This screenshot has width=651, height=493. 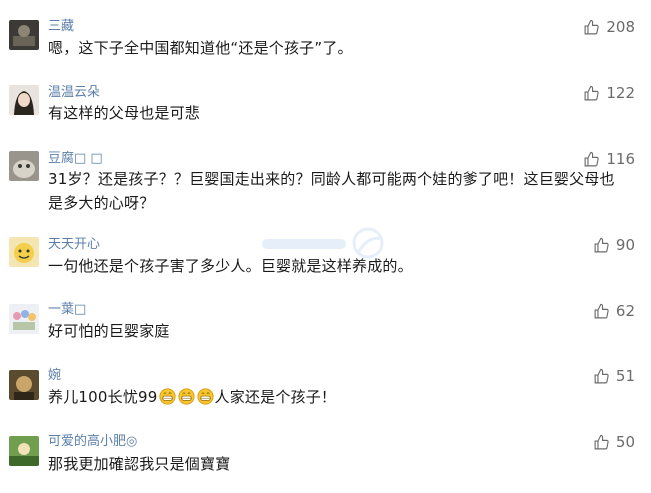 What do you see at coordinates (625, 311) in the screenshot?
I see `like-count: 62` at bounding box center [625, 311].